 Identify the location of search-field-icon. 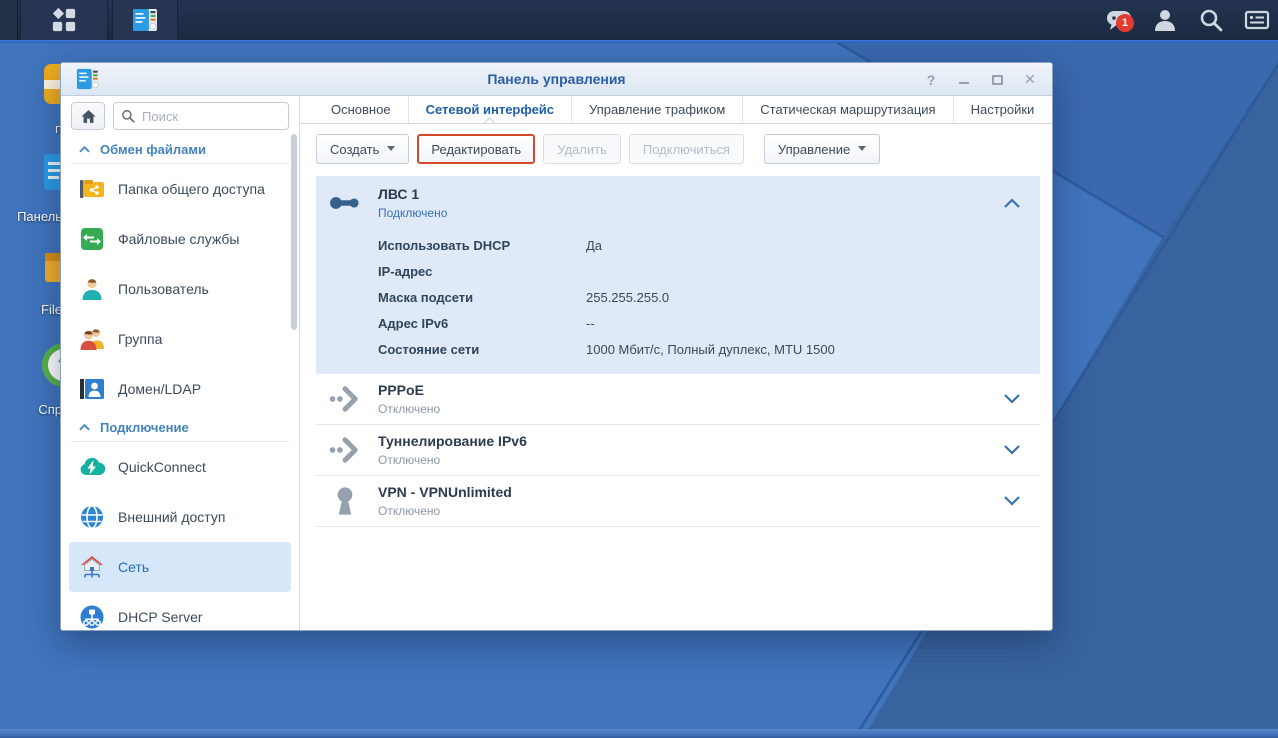
(128, 116).